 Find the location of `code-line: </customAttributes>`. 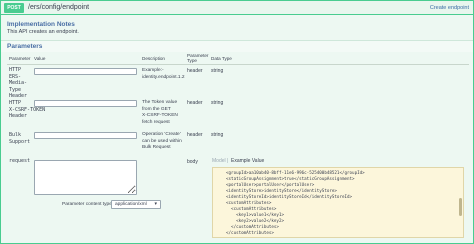

code-line: </customAttributes> is located at coordinates (250, 232).